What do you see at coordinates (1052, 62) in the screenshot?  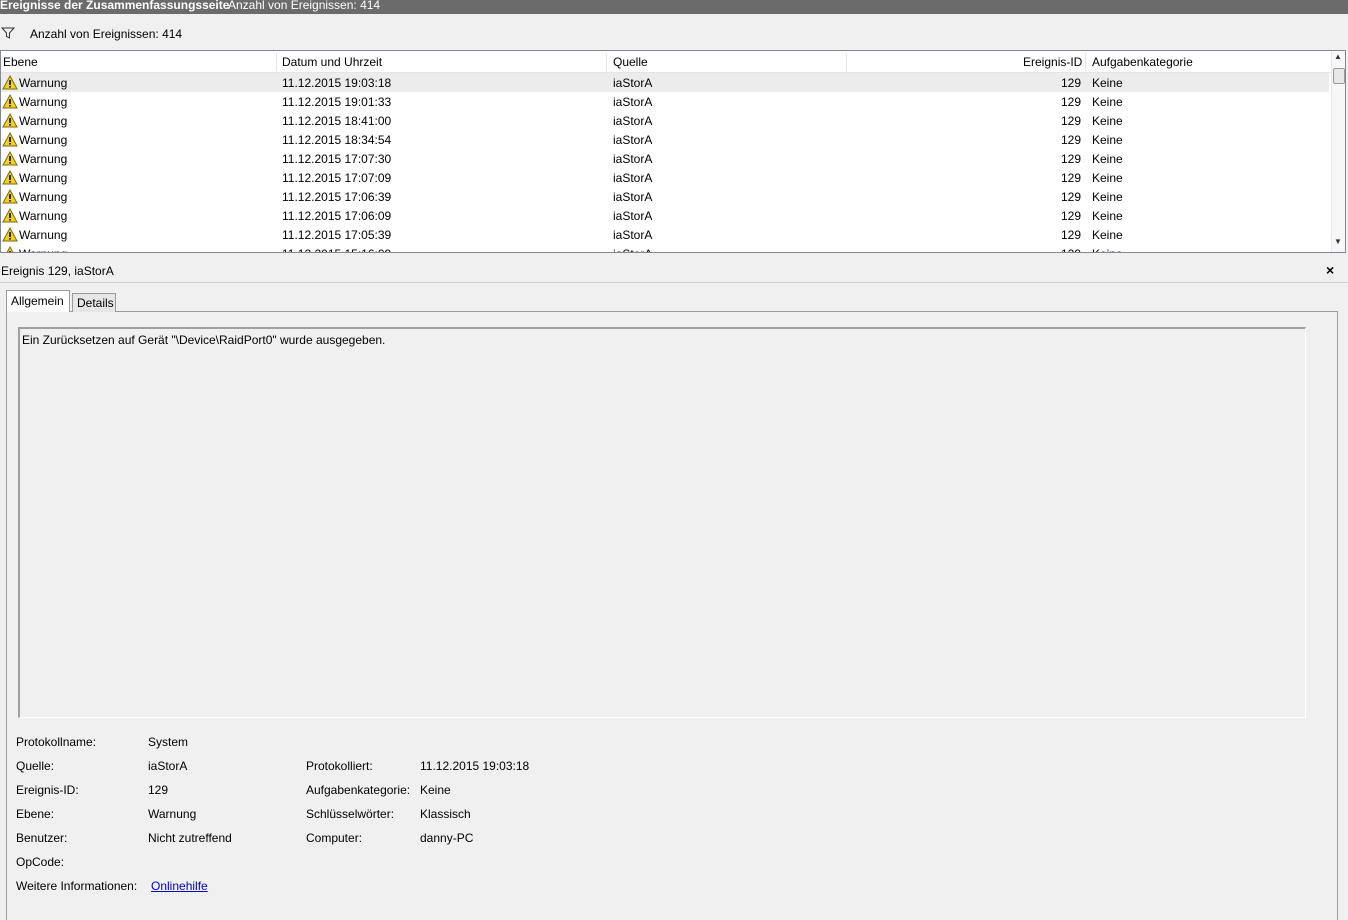 I see `column-header-event-id: Ereignis-ID` at bounding box center [1052, 62].